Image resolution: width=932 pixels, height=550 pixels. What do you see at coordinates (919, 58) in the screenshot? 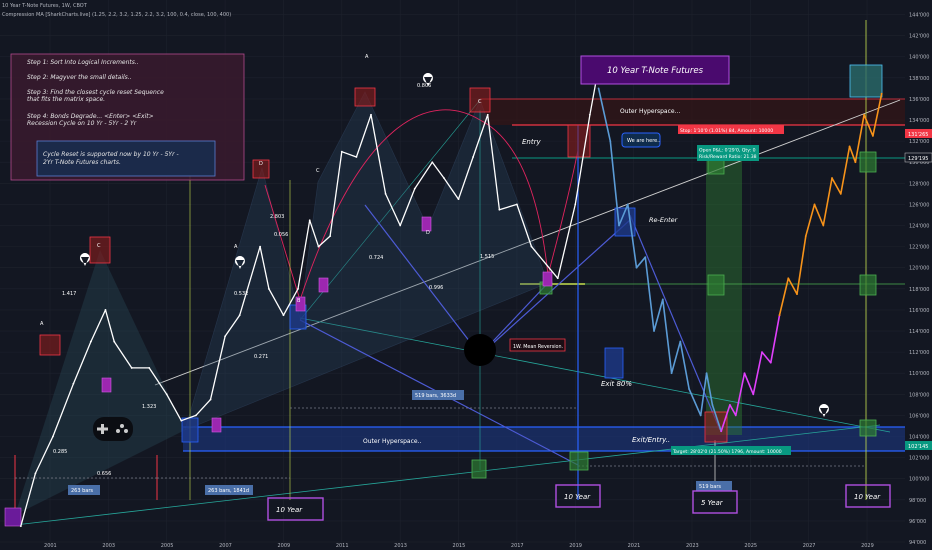
I see `y-tick-label: 140'000` at bounding box center [919, 58].